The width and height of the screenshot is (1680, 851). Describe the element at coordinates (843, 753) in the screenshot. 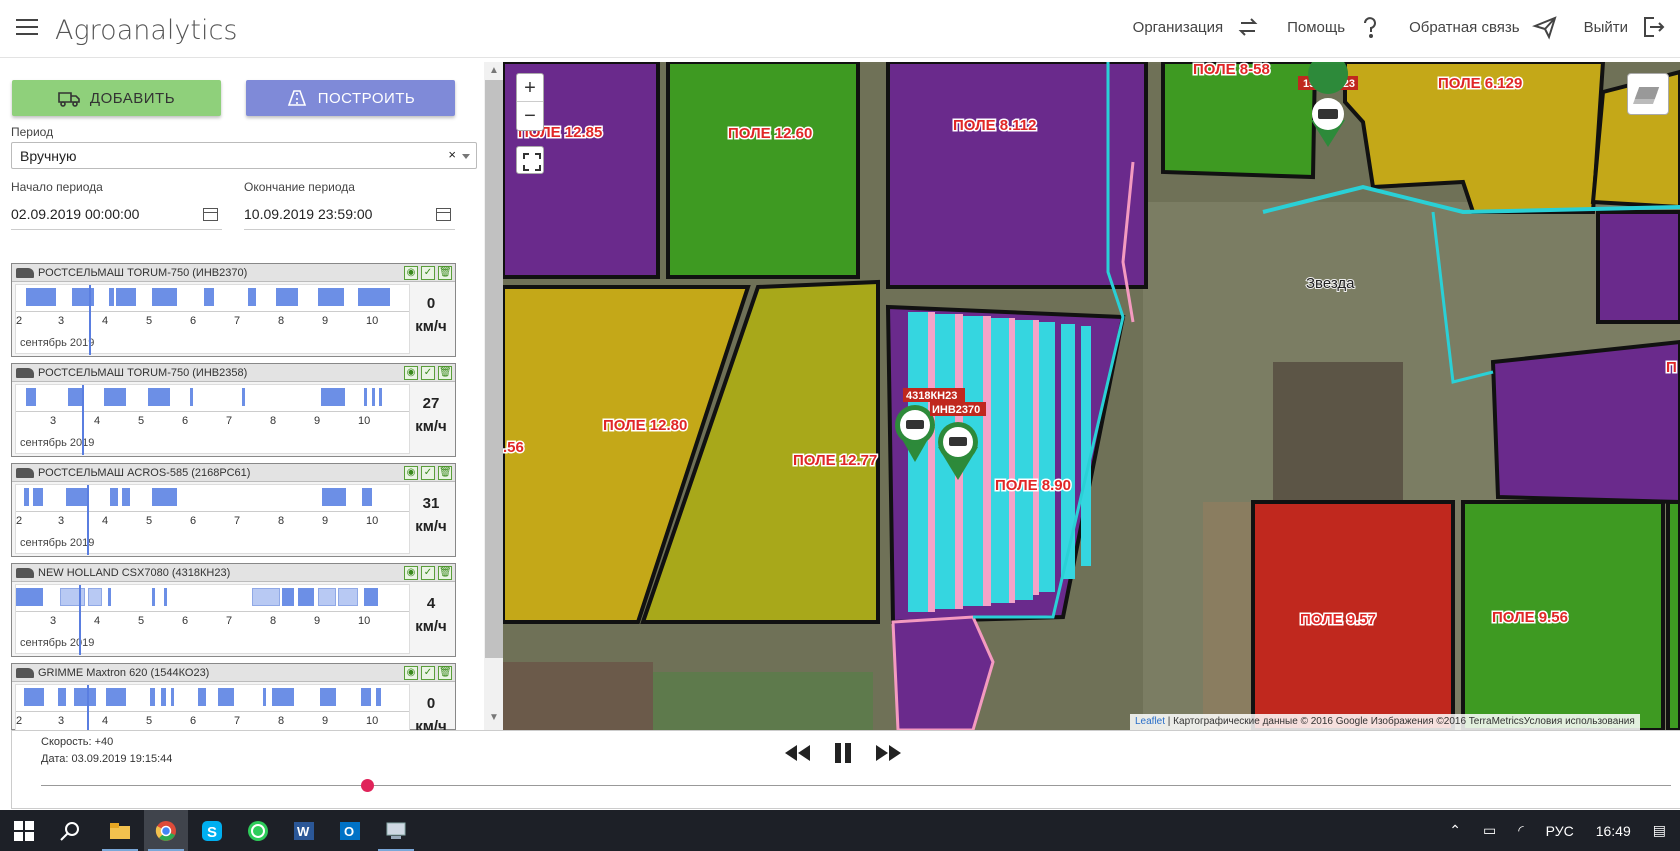

I see `pause-icon` at that location.